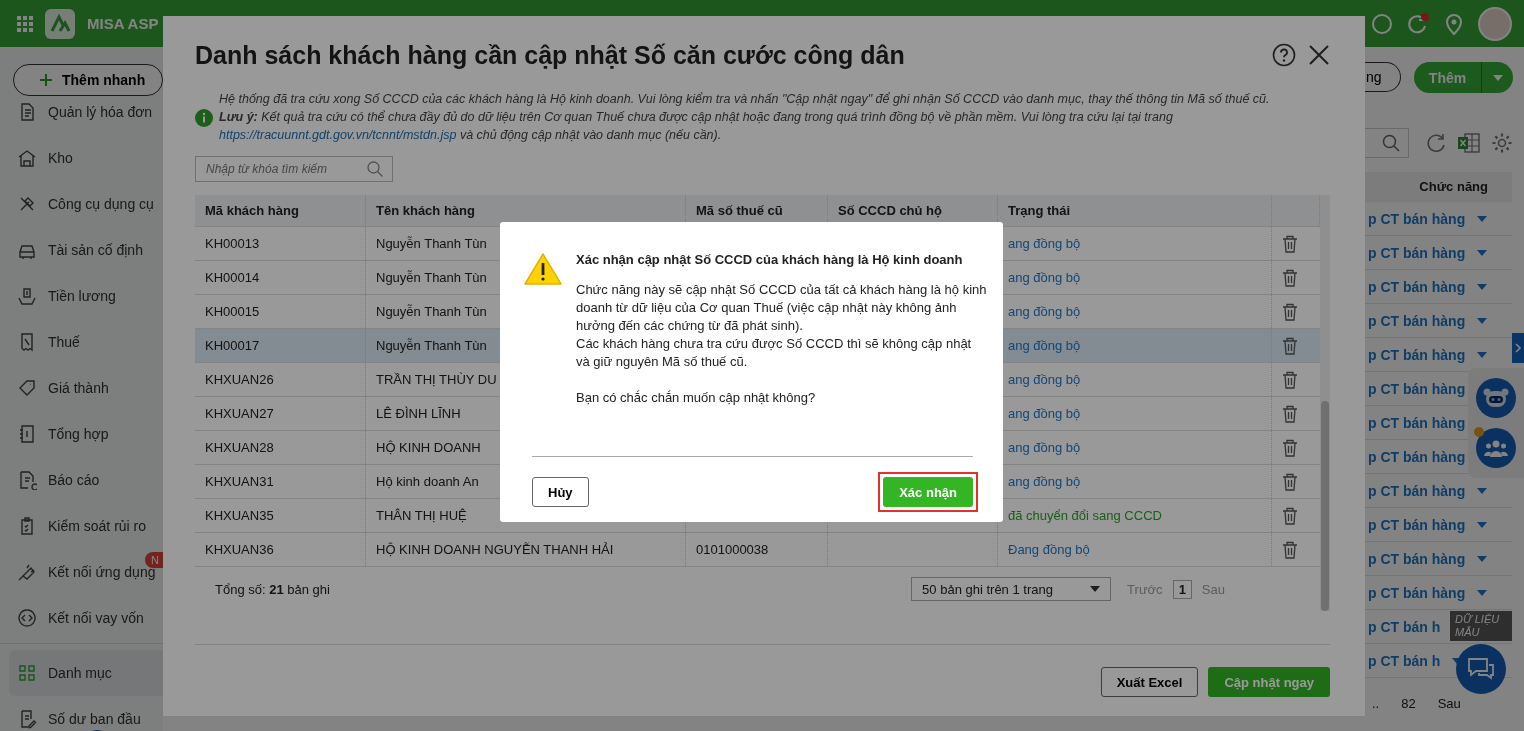 This screenshot has height=731, width=1524. Describe the element at coordinates (239, 379) in the screenshot. I see `table-cell: KHXUAN26` at that location.